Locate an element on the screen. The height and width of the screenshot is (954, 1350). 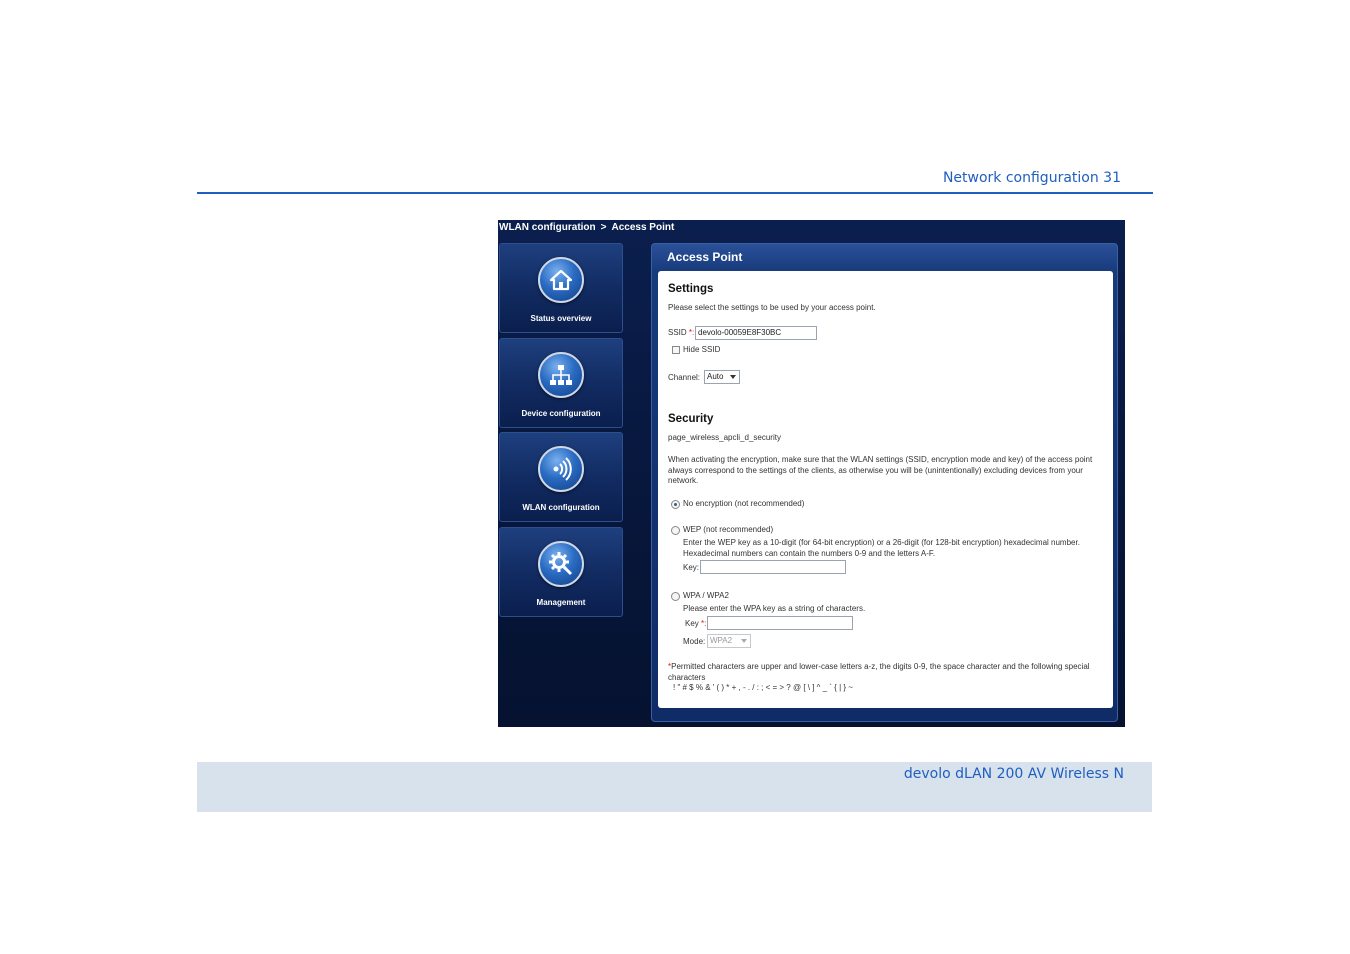
wpa-label: WPA / WPA2 is located at coordinates (706, 595).